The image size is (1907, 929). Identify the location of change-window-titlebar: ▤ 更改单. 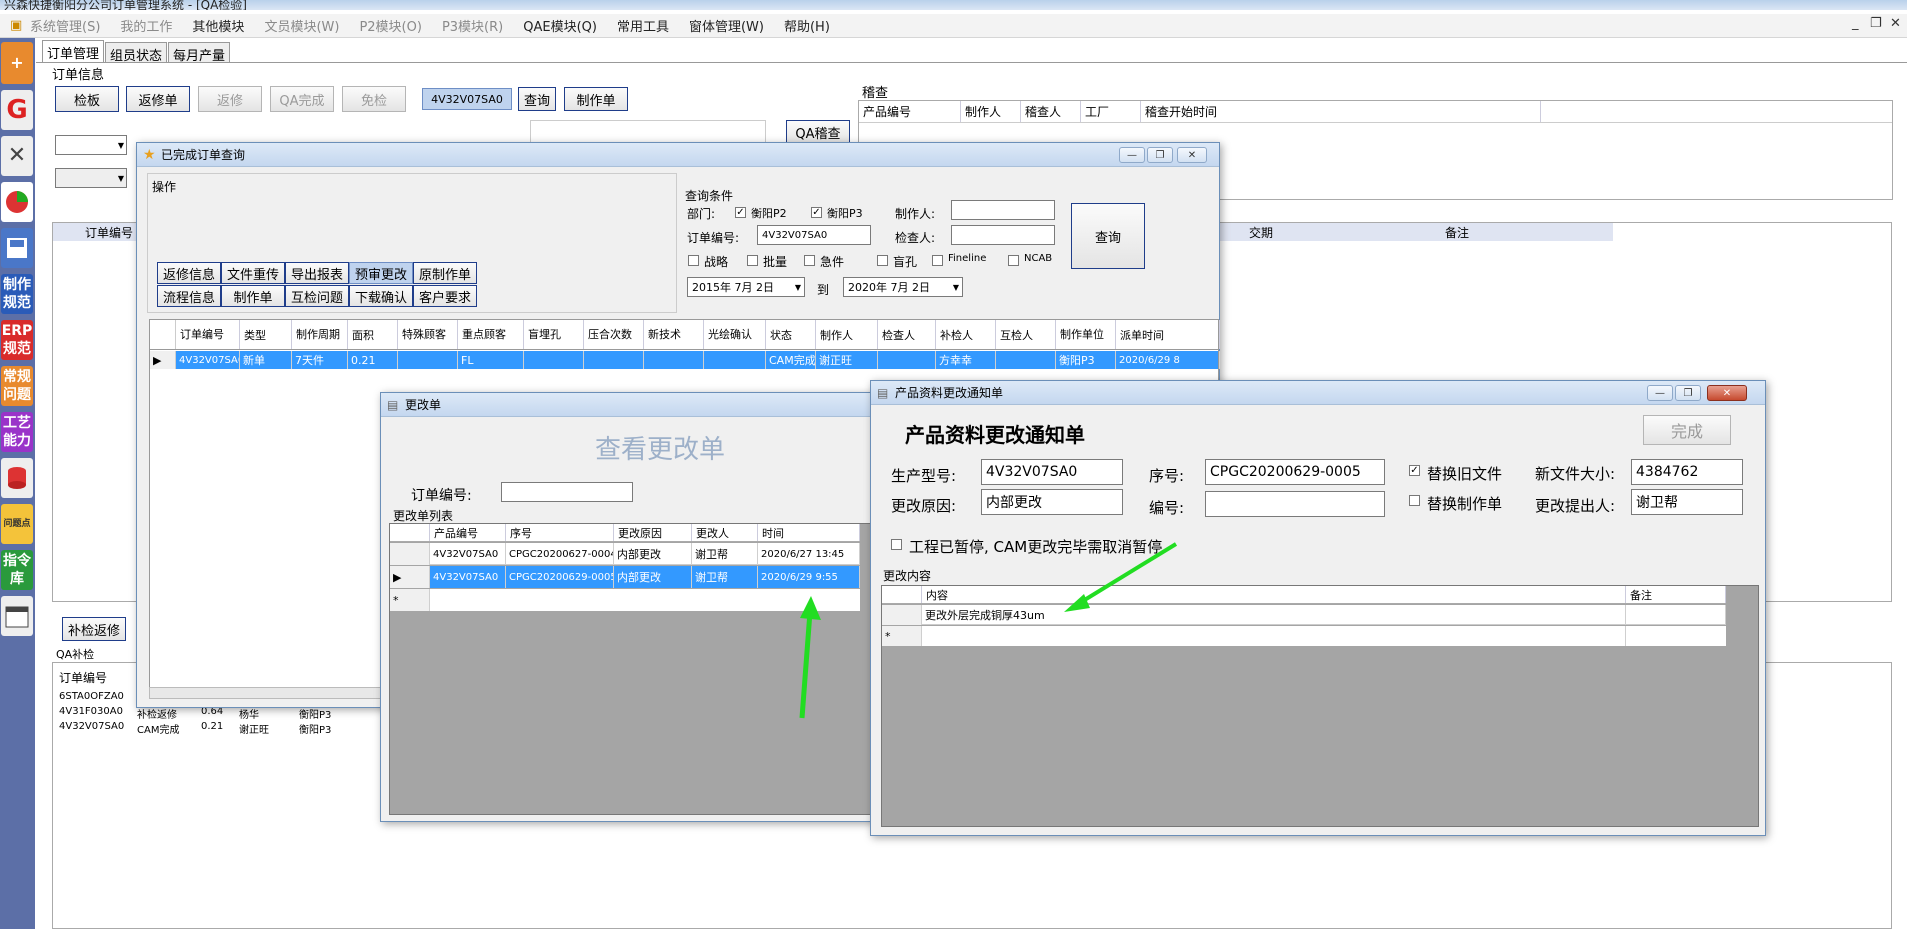
(628, 405).